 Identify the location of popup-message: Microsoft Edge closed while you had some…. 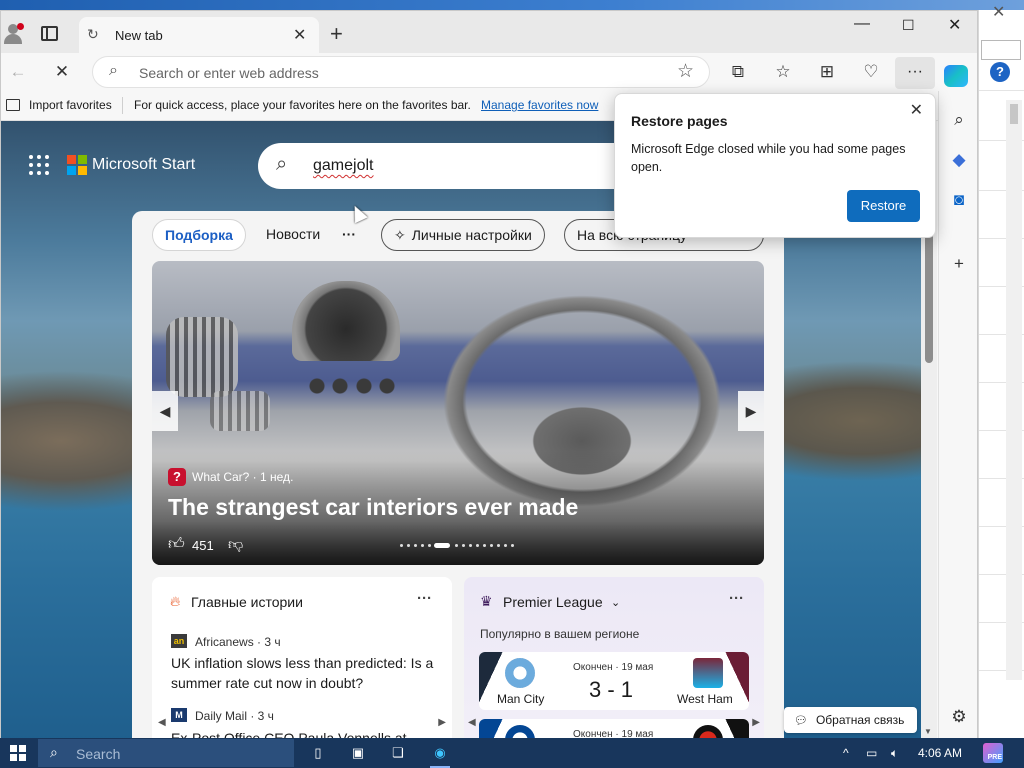
(768, 158).